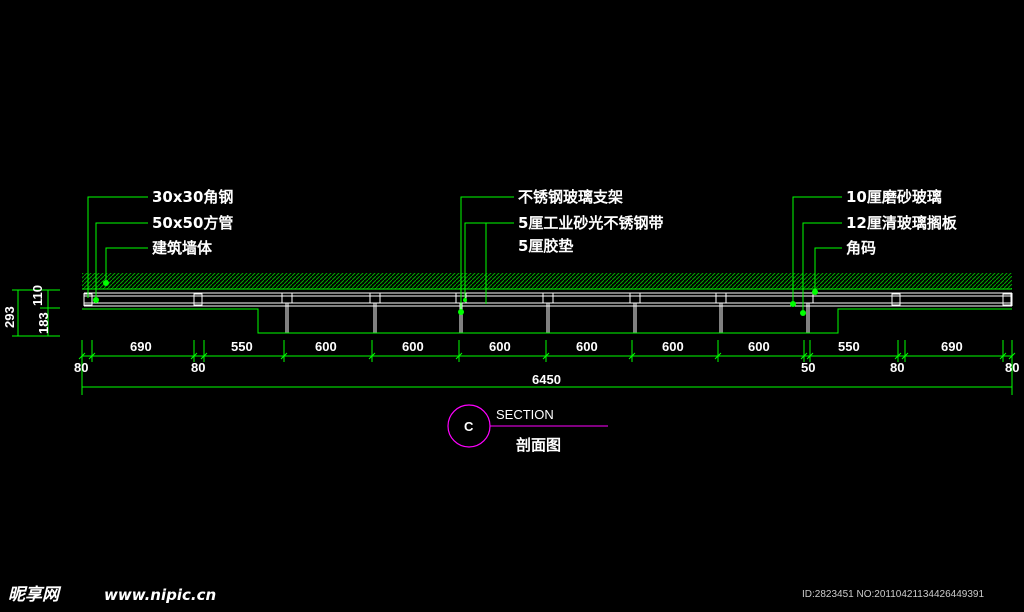 Image resolution: width=1024 pixels, height=612 pixels. What do you see at coordinates (160, 595) in the screenshot?
I see `watermark-url: www.nipic.cn` at bounding box center [160, 595].